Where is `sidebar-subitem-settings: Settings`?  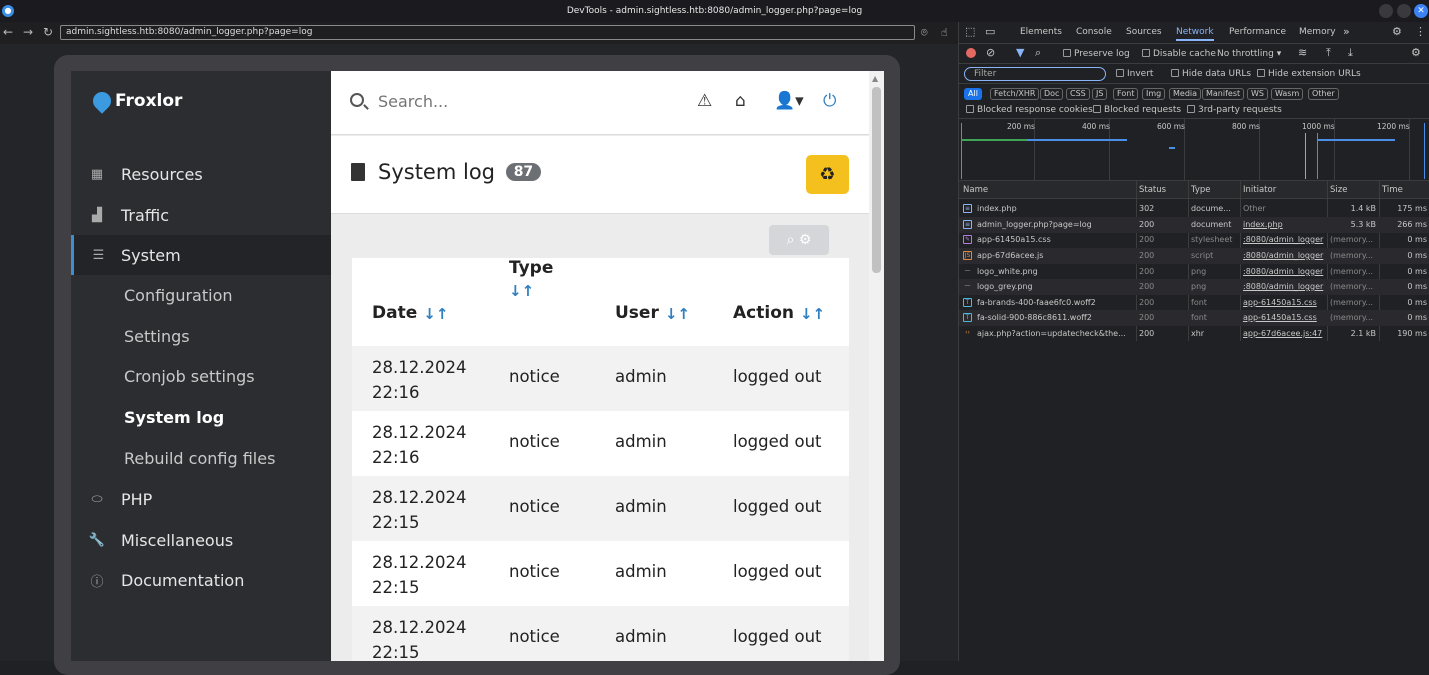 sidebar-subitem-settings: Settings is located at coordinates (157, 336).